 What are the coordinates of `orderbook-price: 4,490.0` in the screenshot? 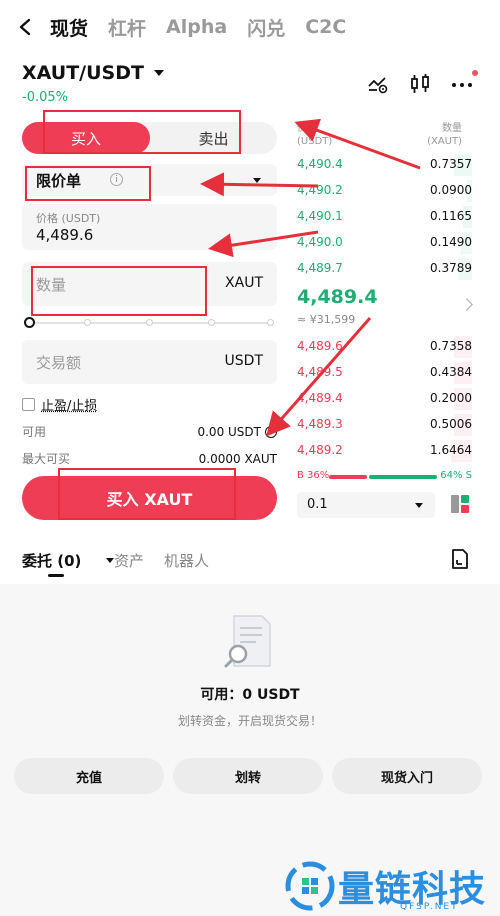 It's located at (320, 242).